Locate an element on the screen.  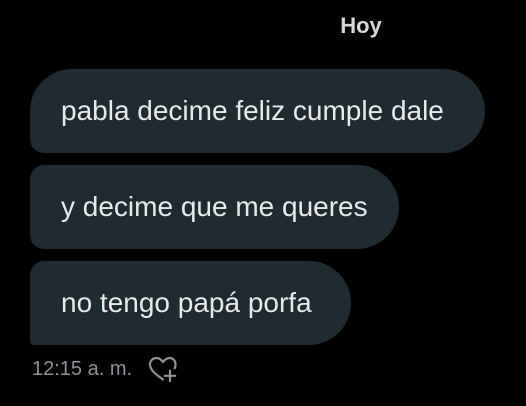
message-text: no tengo papá porfa is located at coordinates (186, 302).